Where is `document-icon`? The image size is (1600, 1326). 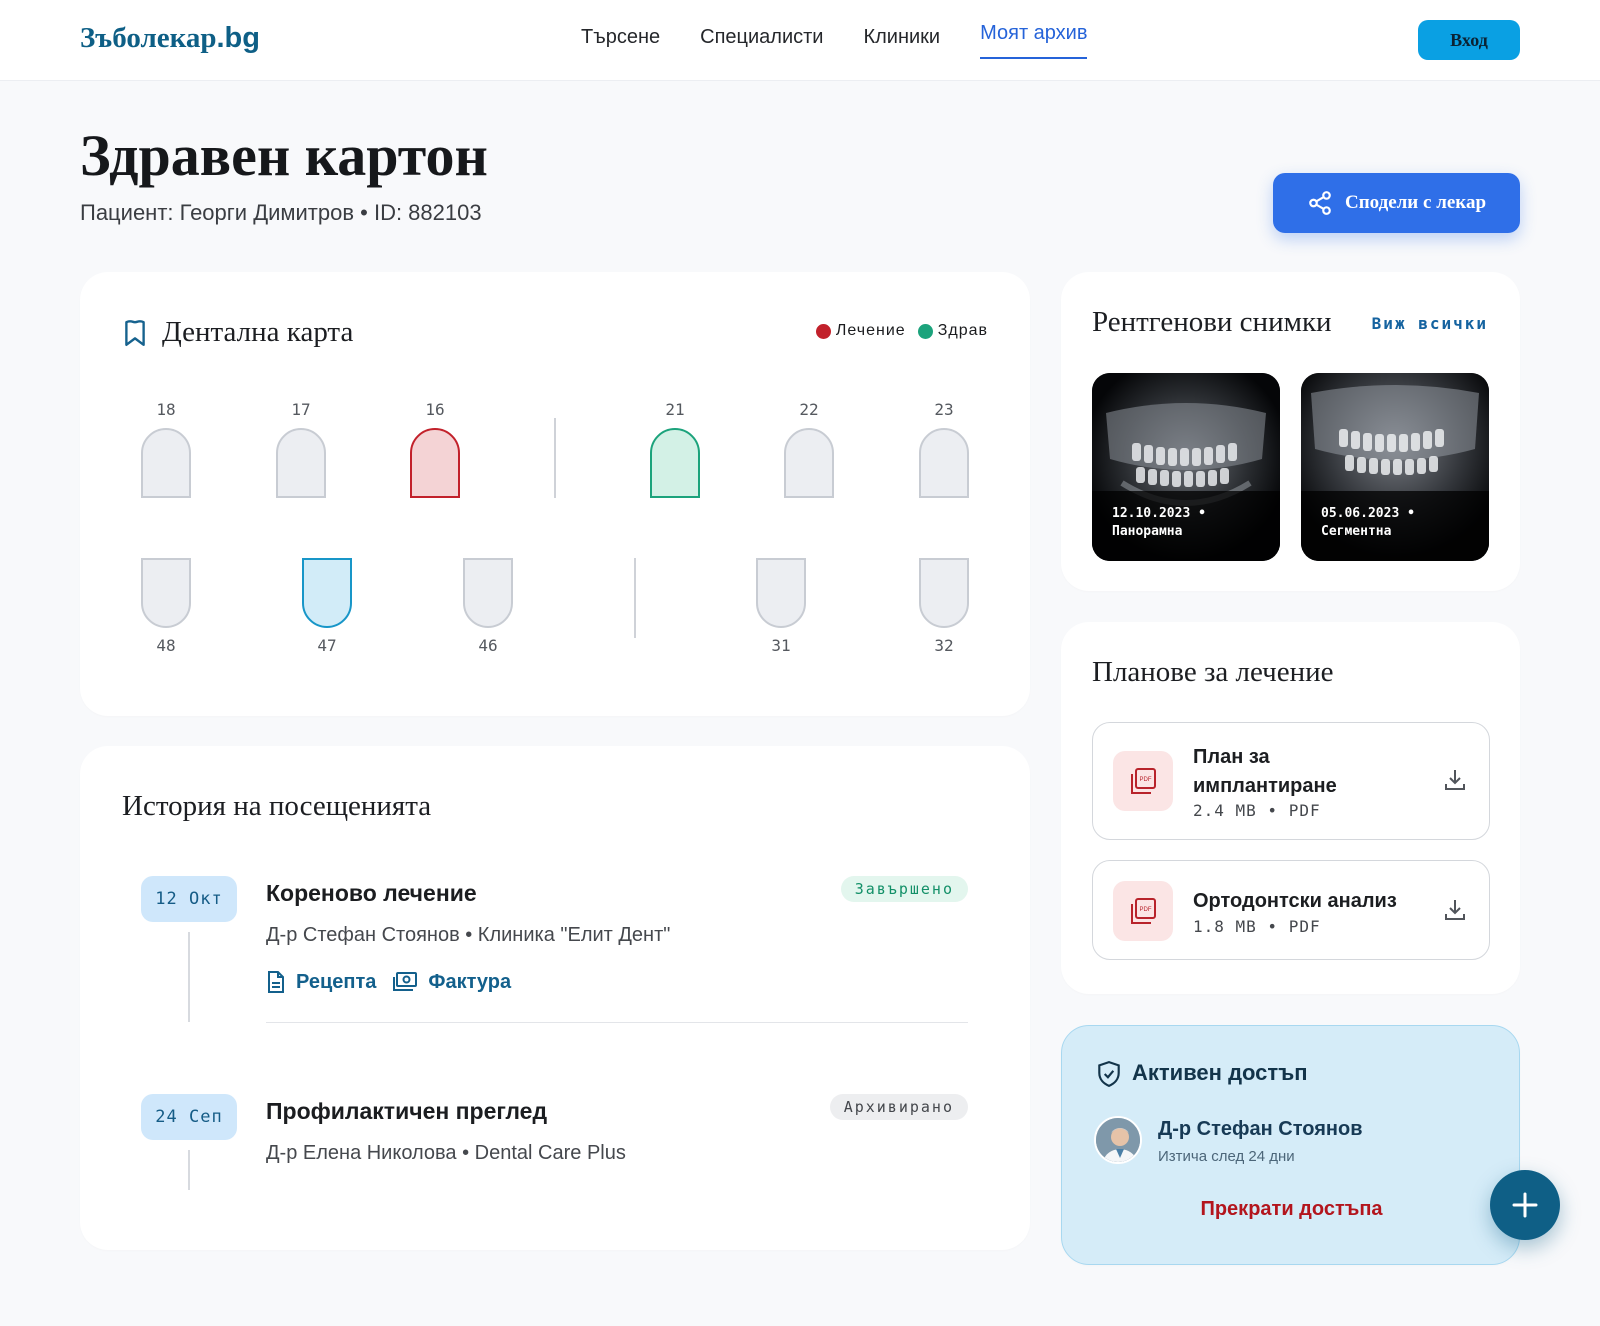 document-icon is located at coordinates (276, 982).